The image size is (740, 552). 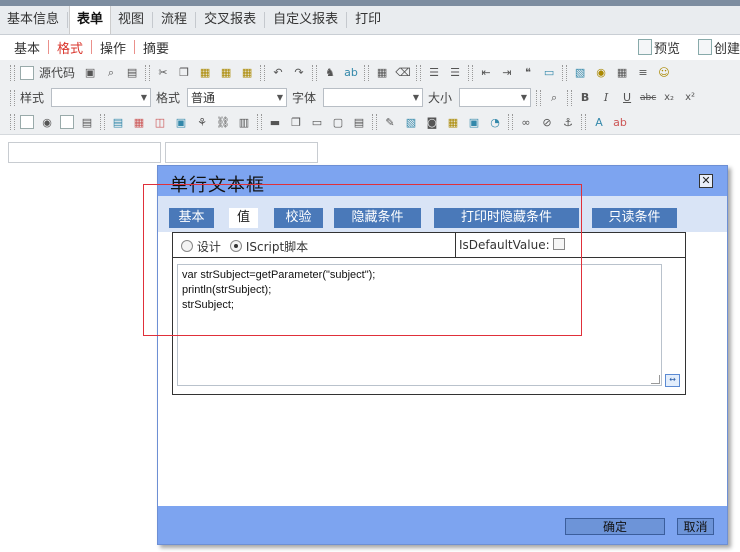 I want to click on bulleted-list-icon: ☰, so click(x=455, y=73).